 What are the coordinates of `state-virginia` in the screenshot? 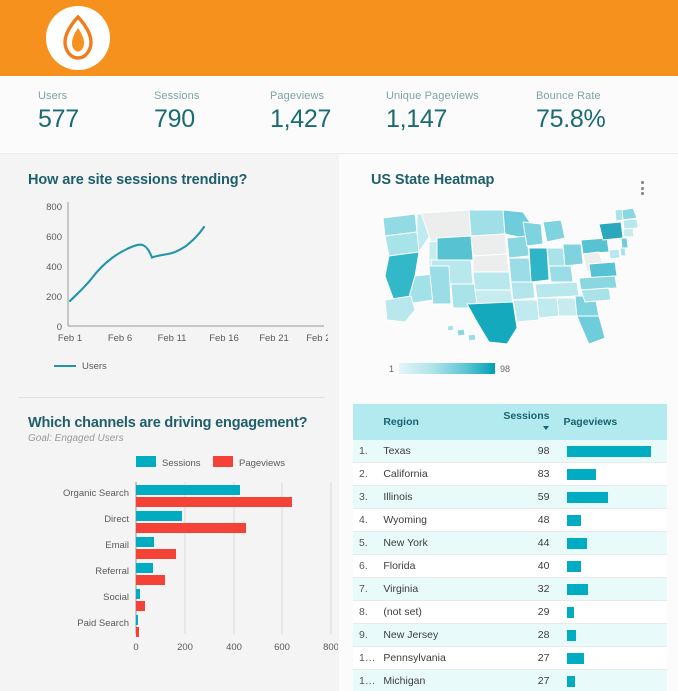 It's located at (603, 270).